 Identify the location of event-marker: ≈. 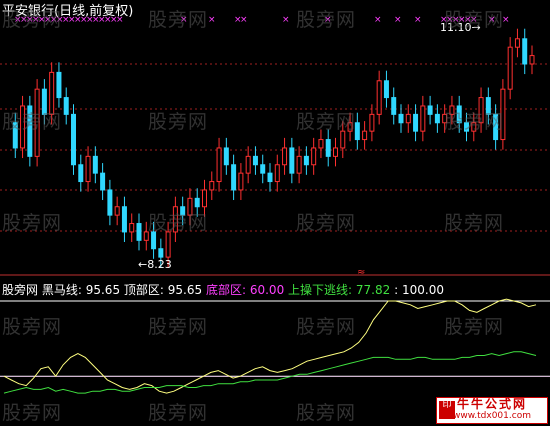
(361, 272).